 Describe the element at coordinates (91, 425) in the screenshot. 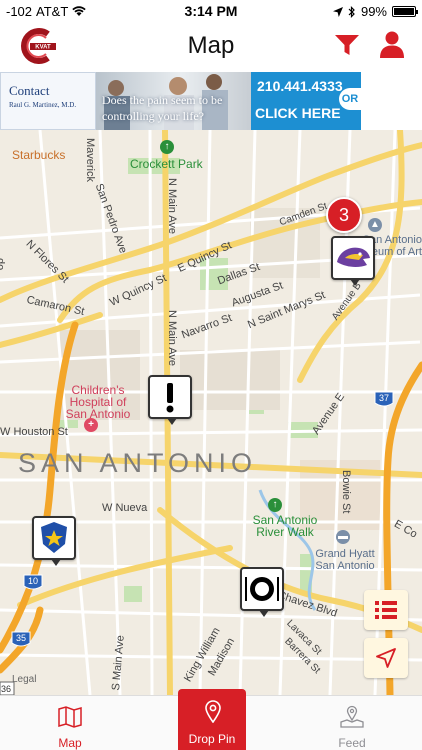

I see `hospital-icon: +` at that location.